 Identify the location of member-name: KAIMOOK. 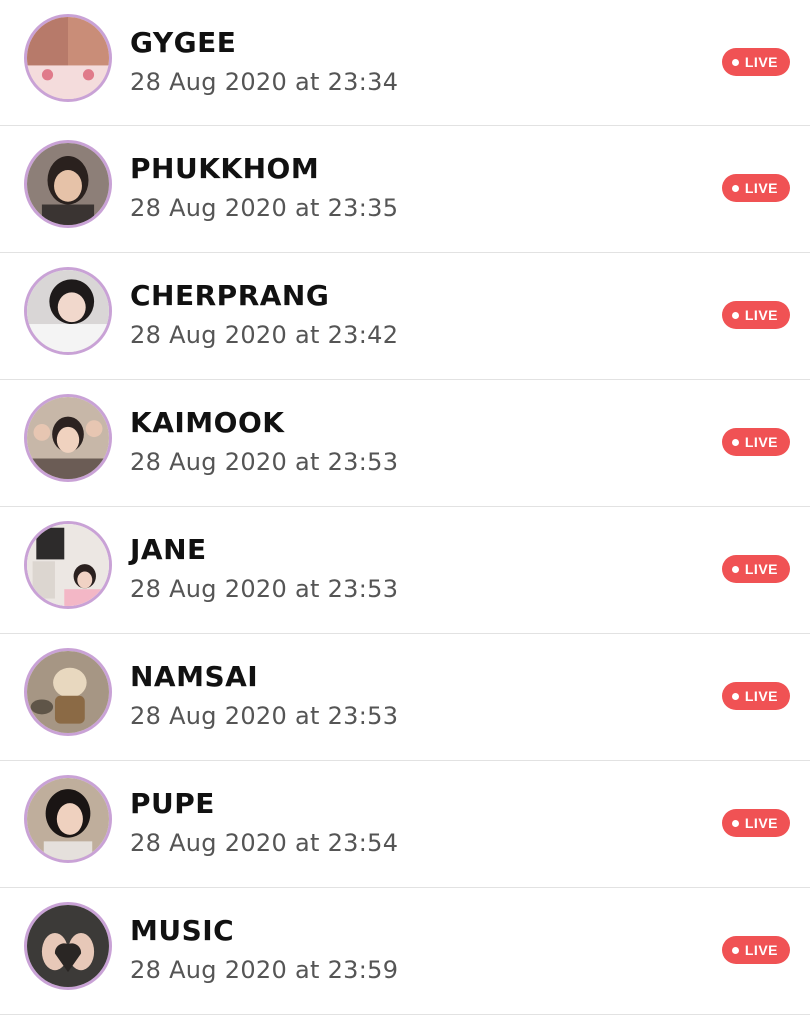
(207, 422).